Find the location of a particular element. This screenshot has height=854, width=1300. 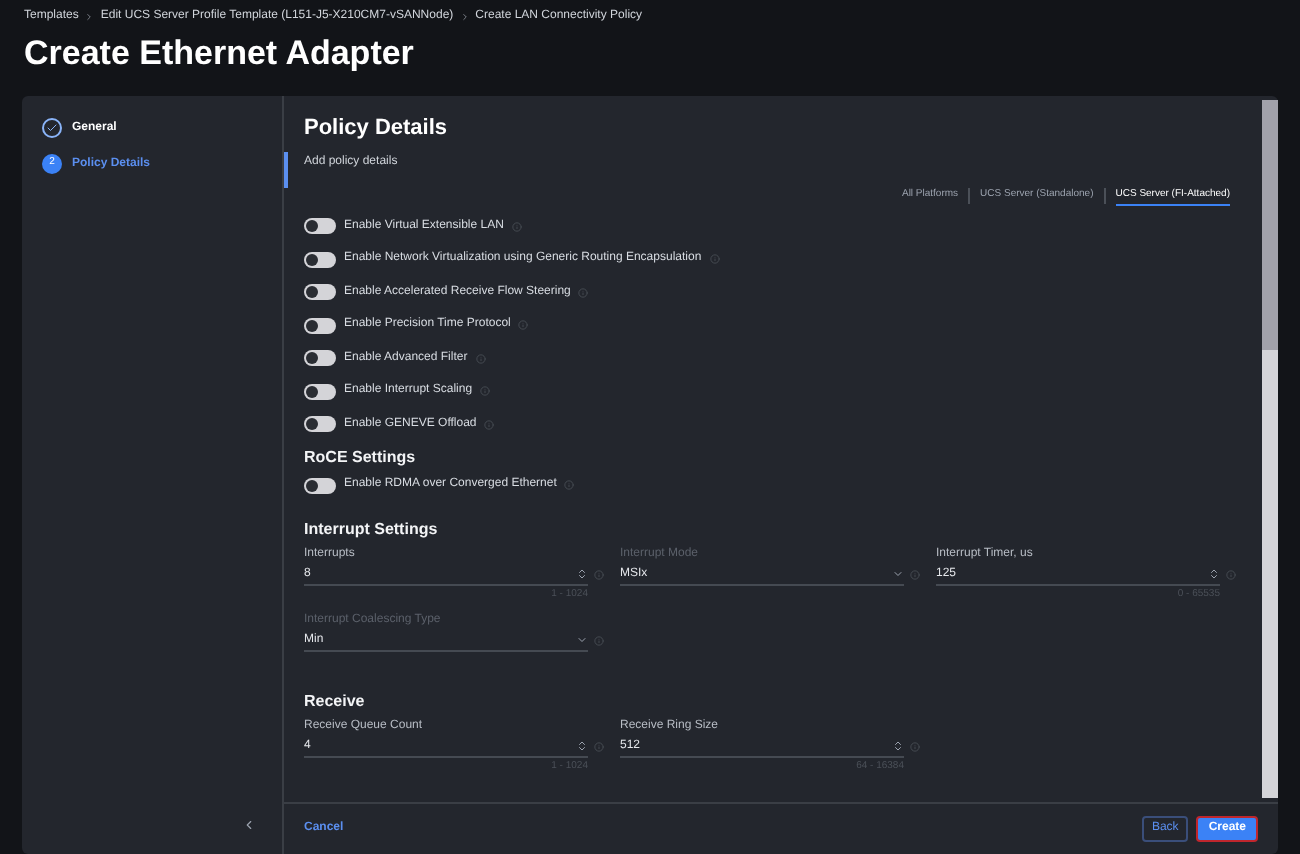

section-title: RoCE Settings is located at coordinates (361, 457).